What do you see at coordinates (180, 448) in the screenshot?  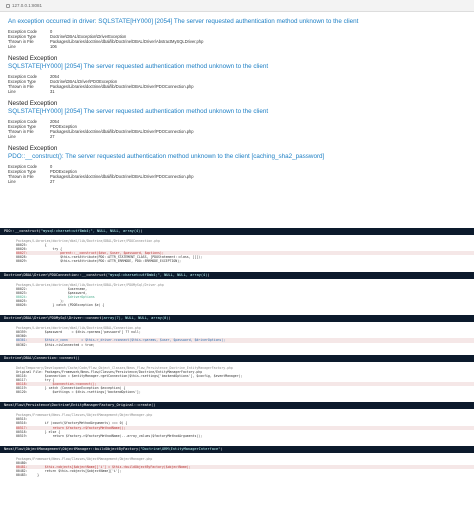 I see `trace-args: "Doctrine\ORM\EntityManagerInterface"` at bounding box center [180, 448].